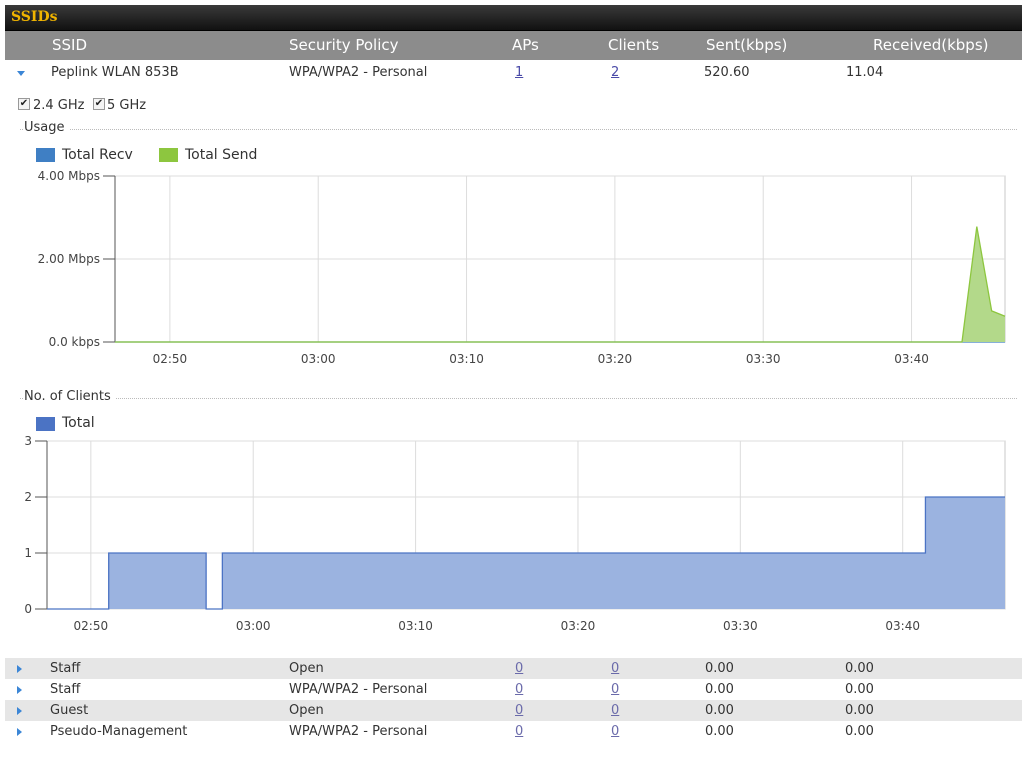 The width and height of the screenshot is (1027, 758). Describe the element at coordinates (518, 398) in the screenshot. I see `clients-divider` at that location.